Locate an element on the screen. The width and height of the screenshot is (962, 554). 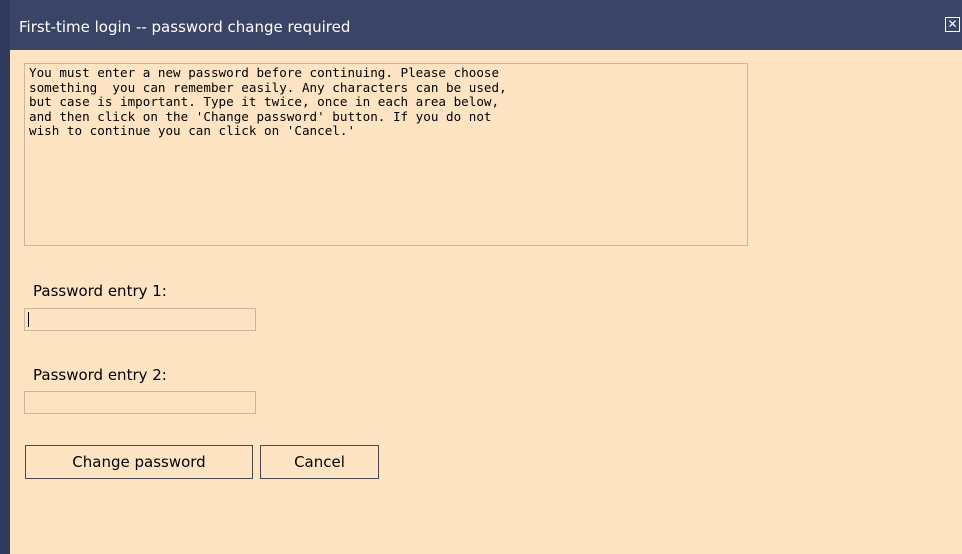
password-entry-1-label: Password entry 1: is located at coordinates (100, 291).